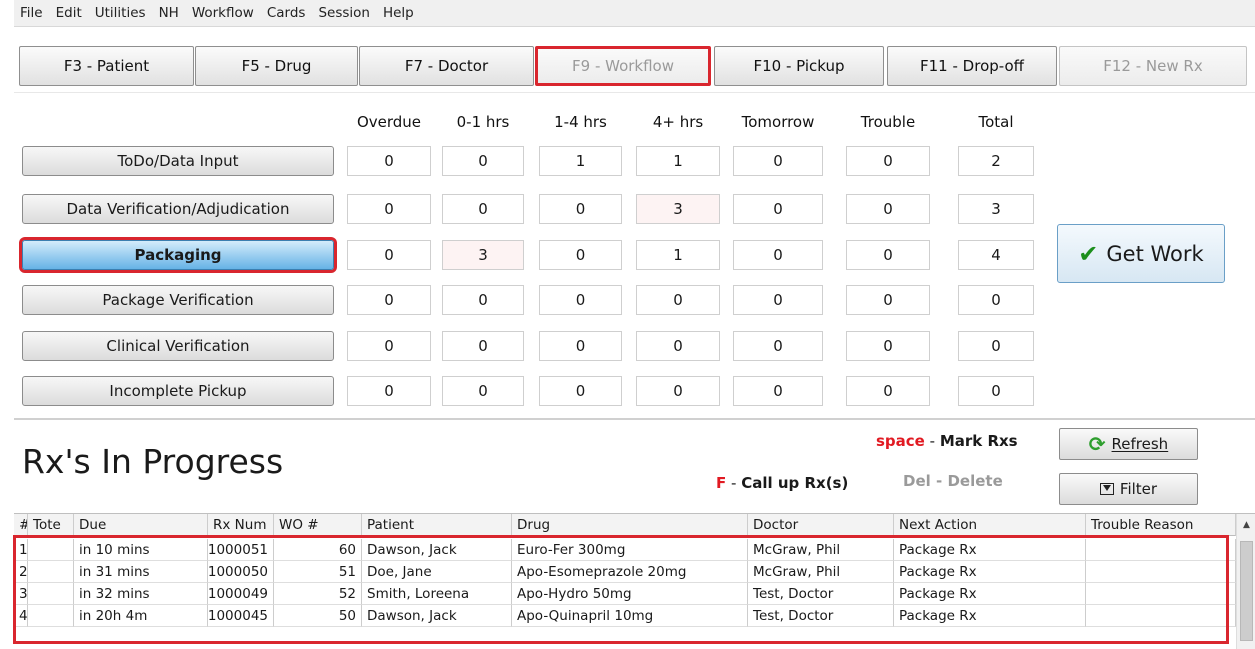 Image resolution: width=1255 pixels, height=649 pixels. What do you see at coordinates (630, 525) in the screenshot?
I see `col-header-drug: Drug` at bounding box center [630, 525].